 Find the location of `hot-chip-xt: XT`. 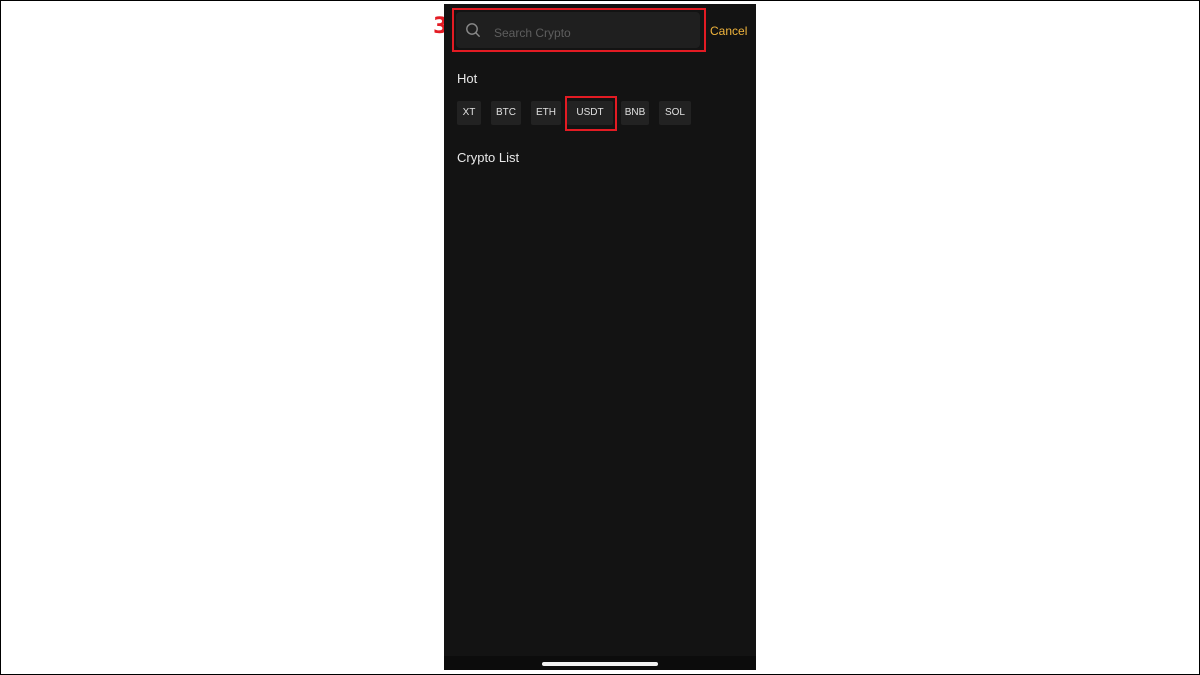

hot-chip-xt: XT is located at coordinates (469, 113).